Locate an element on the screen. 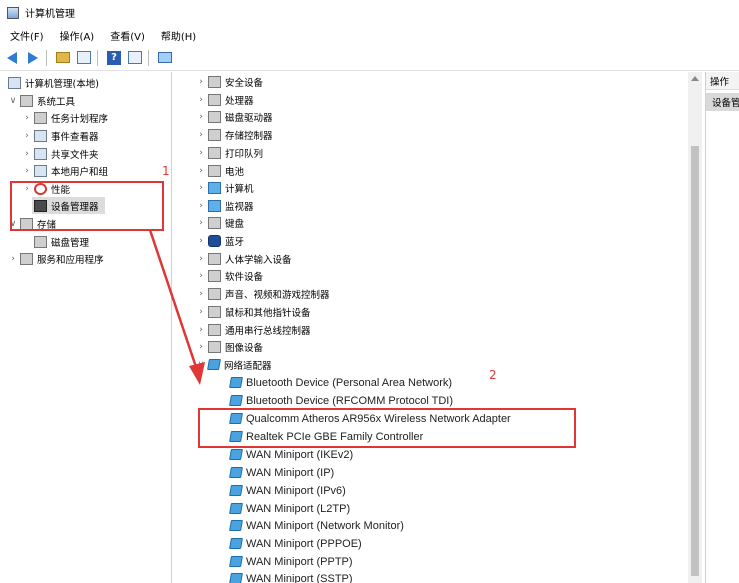 Image resolution: width=739 pixels, height=583 pixels. annotation-arrow-head is located at coordinates (197, 373).